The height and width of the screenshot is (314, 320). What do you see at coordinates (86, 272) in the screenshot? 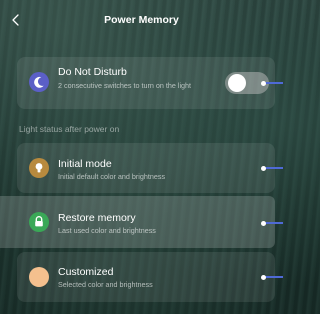
I see `mode-title: Customized` at bounding box center [86, 272].